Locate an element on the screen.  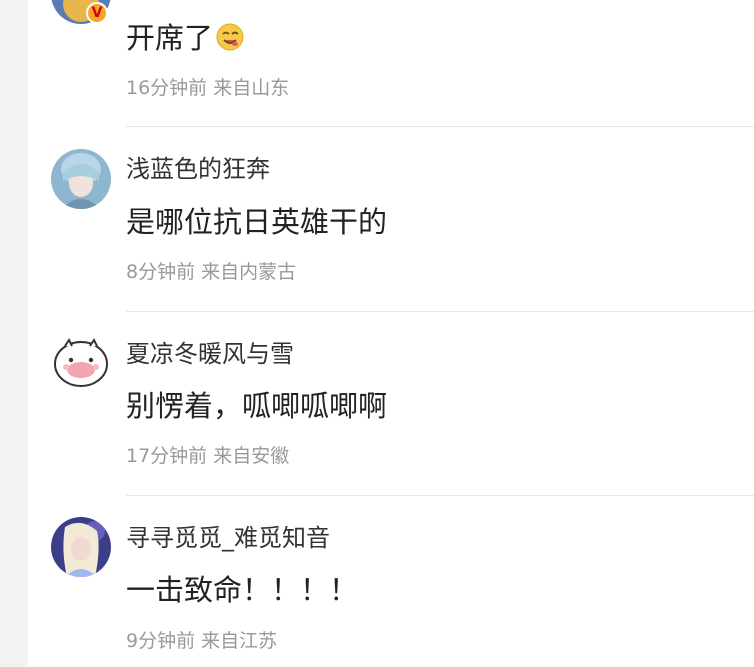
comment-meta: 9分钟前 来自江苏 is located at coordinates (202, 641).